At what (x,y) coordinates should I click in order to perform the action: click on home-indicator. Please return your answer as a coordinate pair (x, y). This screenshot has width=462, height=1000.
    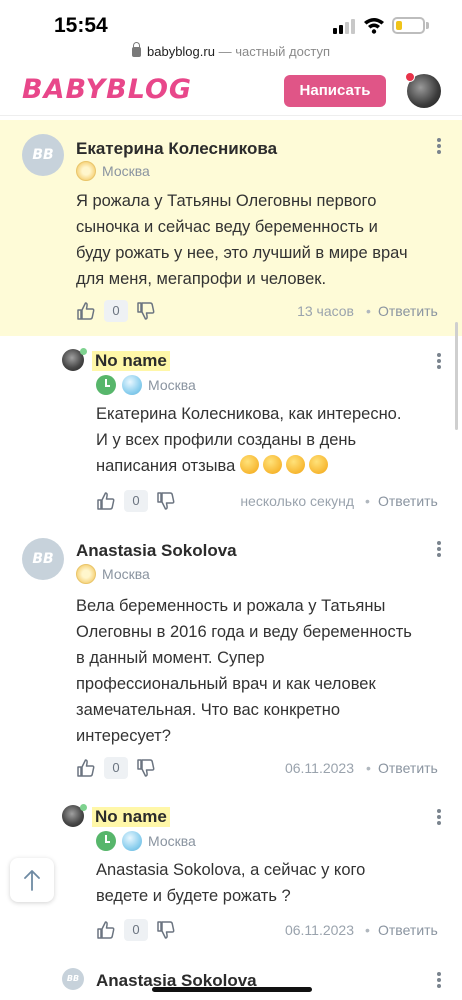
    Looking at the image, I should click on (232, 989).